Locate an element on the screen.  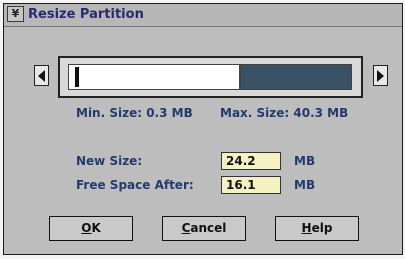
left-arrow-icon is located at coordinates (41, 76).